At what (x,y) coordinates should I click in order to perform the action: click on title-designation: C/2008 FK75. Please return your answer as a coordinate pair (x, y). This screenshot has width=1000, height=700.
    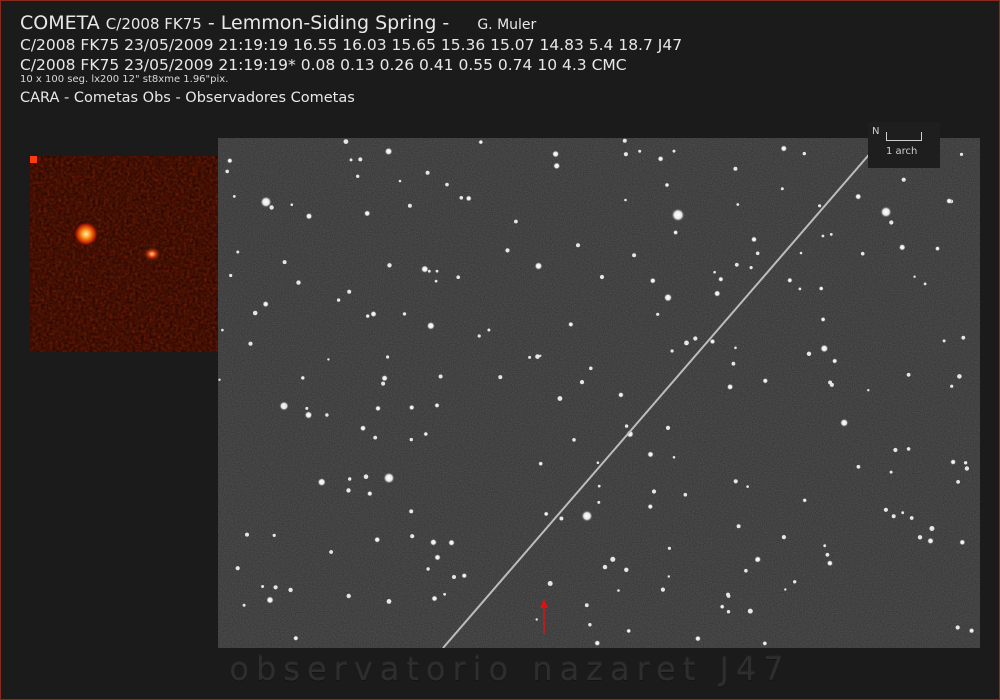
    Looking at the image, I should click on (153, 24).